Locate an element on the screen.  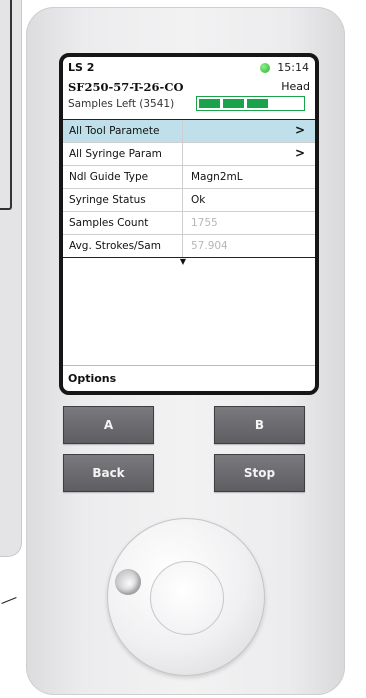
b-button: B is located at coordinates (259, 425).